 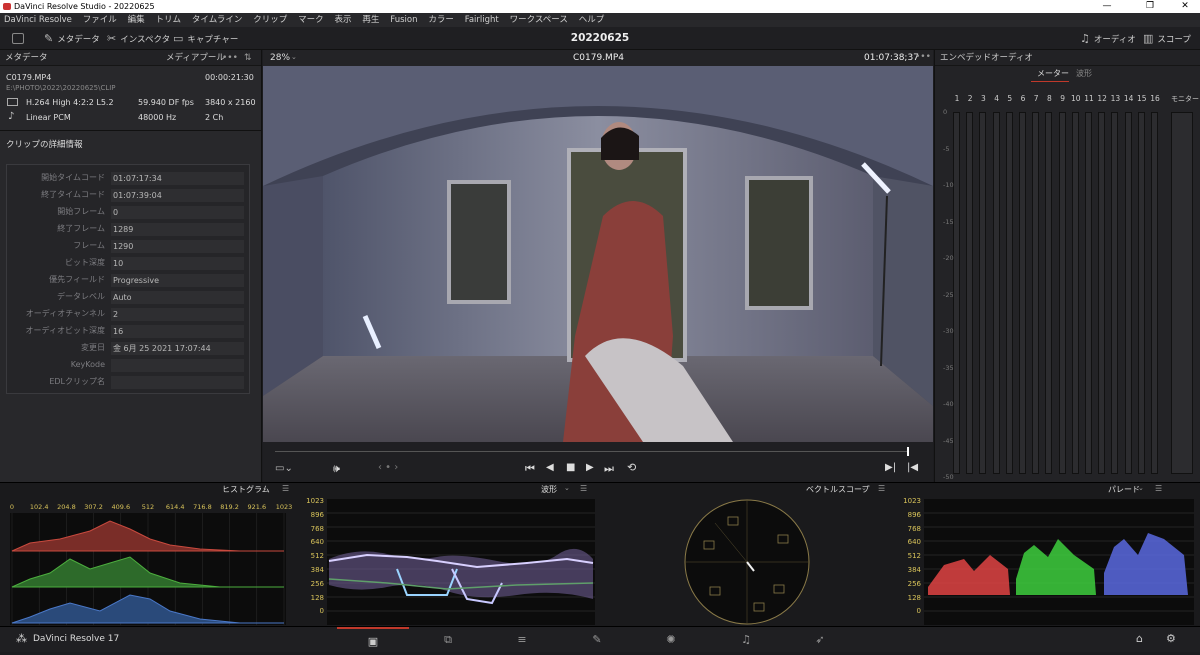 I want to click on menu-view: 表示, so click(x=342, y=20).